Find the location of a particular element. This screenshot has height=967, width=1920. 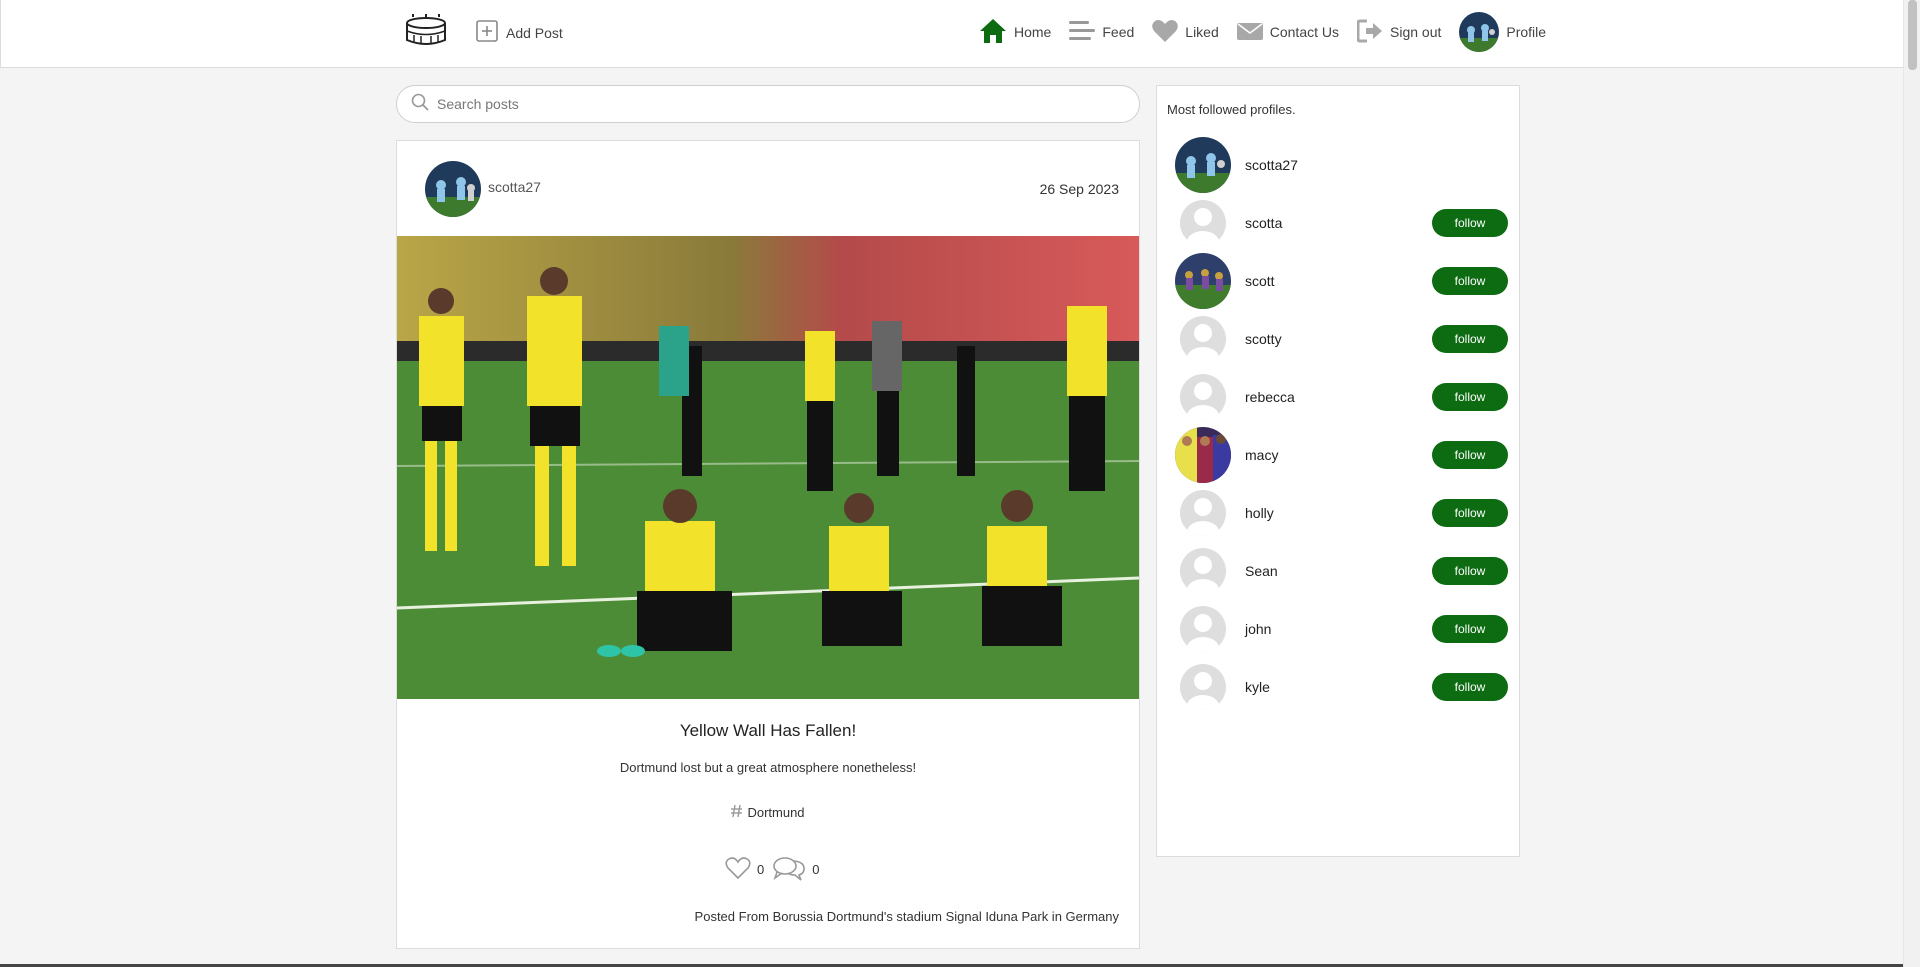

post-date: 26 Sep 2023 is located at coordinates (1079, 189).